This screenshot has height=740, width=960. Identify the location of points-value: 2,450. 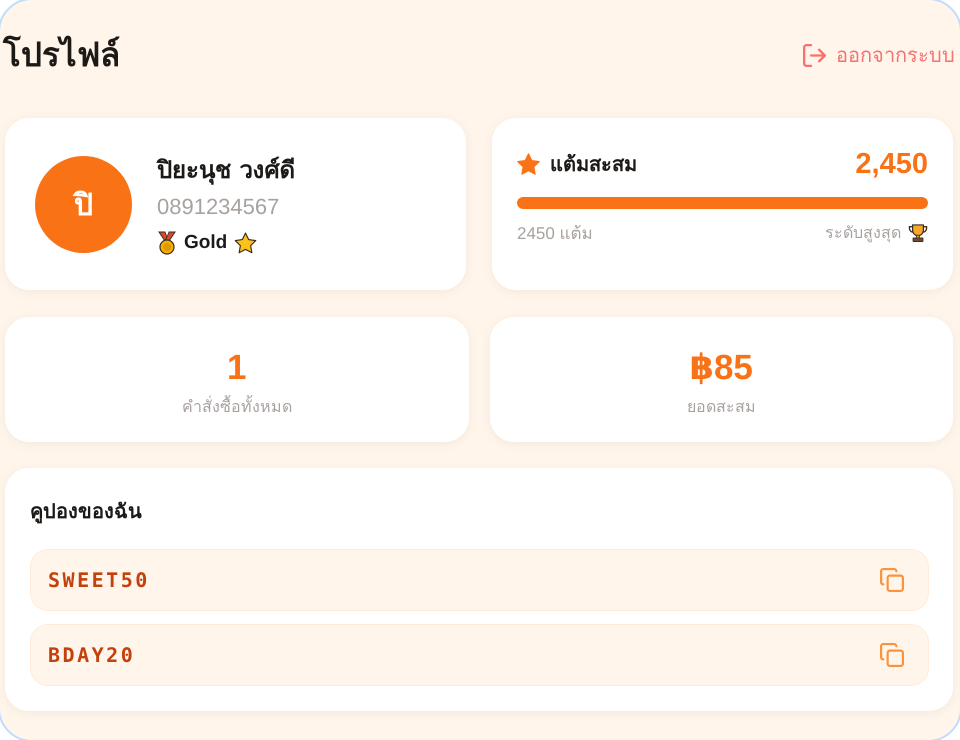
(891, 164).